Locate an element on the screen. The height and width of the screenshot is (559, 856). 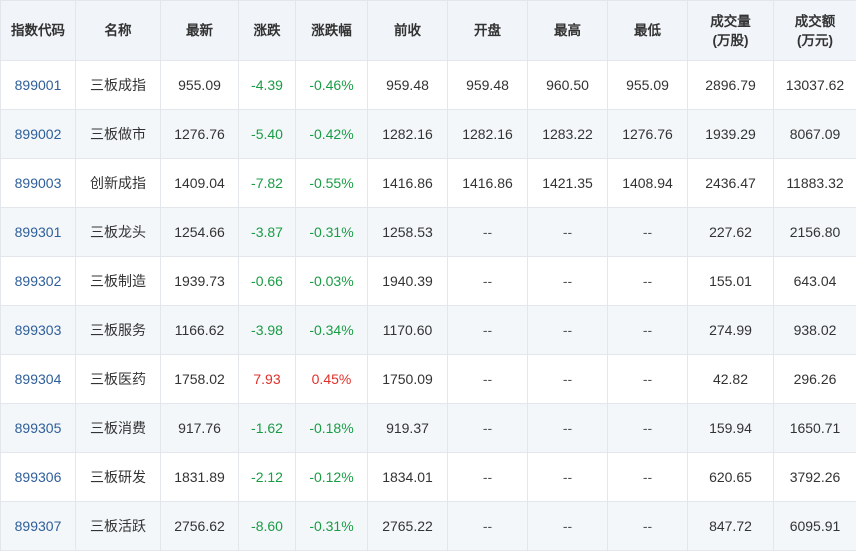
column-header-label: 涨跌 is located at coordinates (267, 30).